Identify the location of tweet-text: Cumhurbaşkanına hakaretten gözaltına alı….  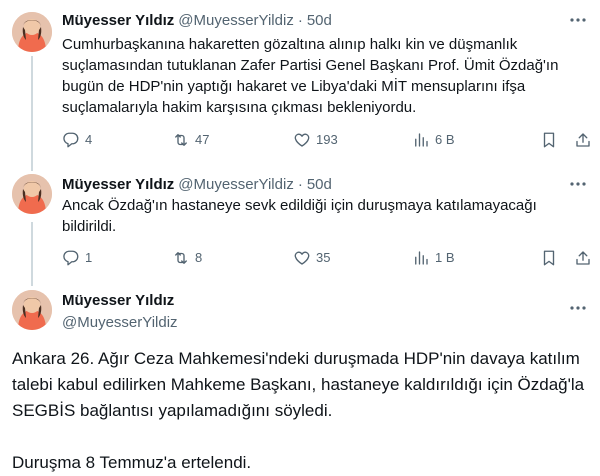
(310, 76).